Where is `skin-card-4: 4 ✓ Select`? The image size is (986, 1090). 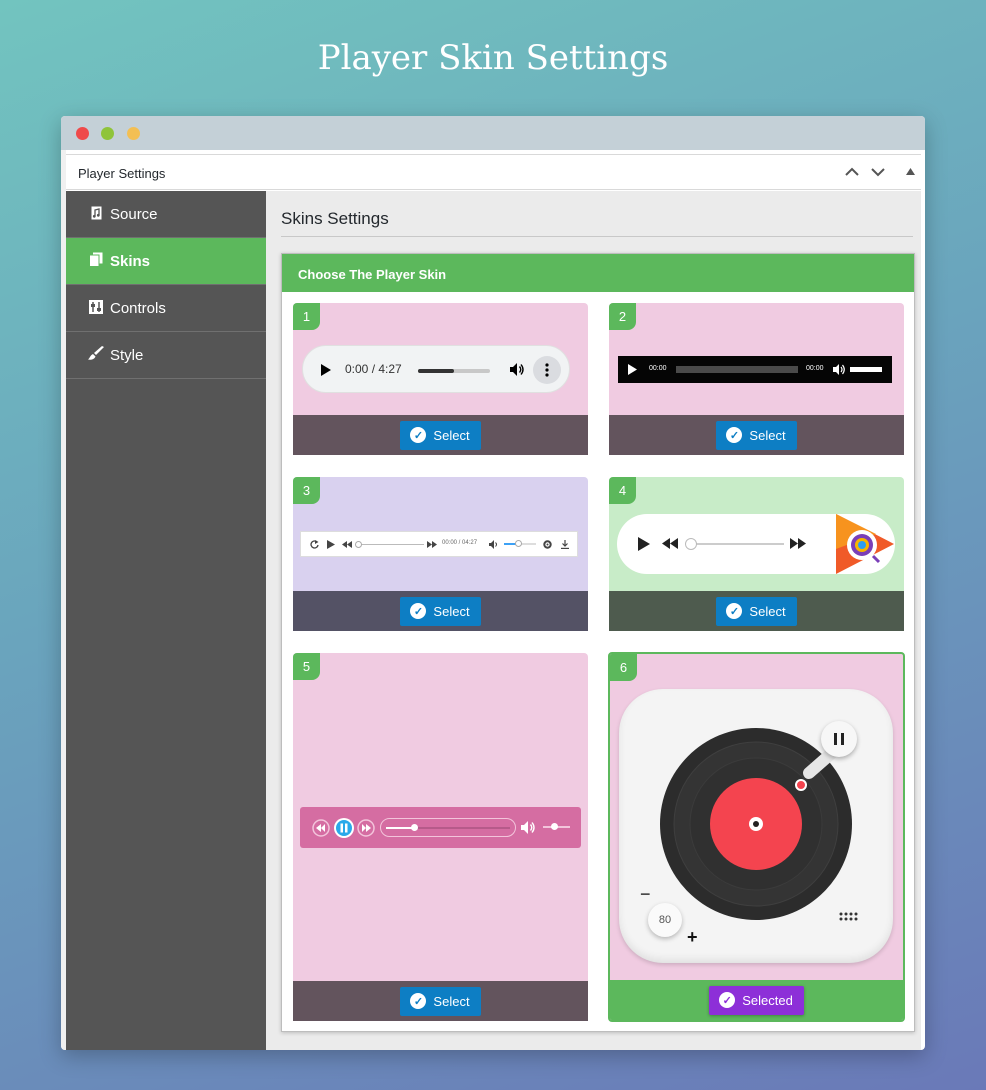
skin-card-4: 4 ✓ Select is located at coordinates (756, 554).